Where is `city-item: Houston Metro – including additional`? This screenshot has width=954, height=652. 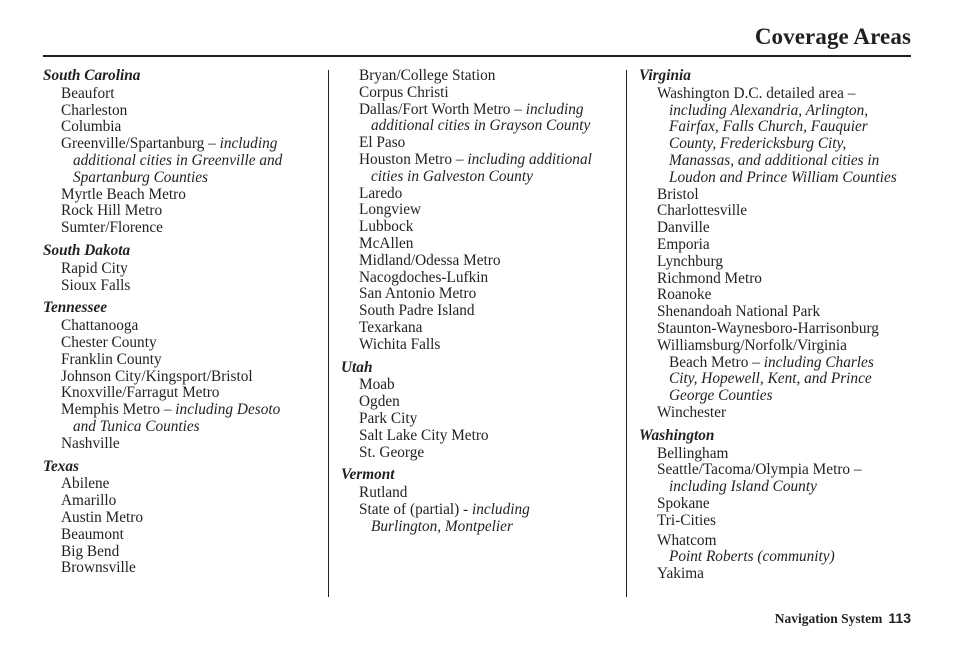
city-item: Houston Metro – including additional is located at coordinates (481, 159).